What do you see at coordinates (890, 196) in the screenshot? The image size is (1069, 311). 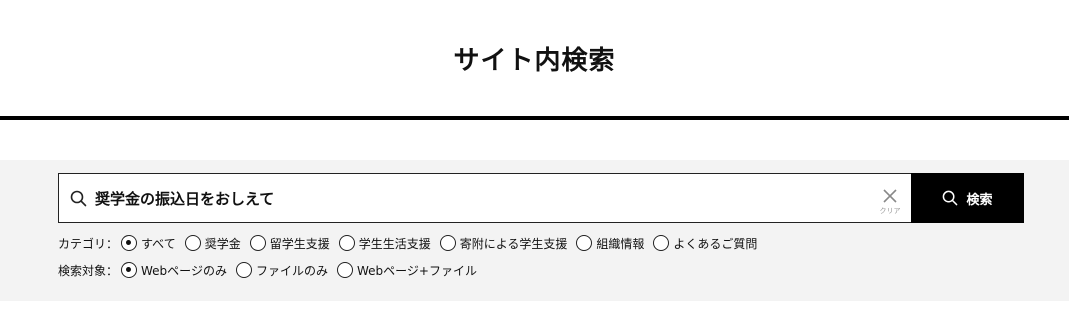 I see `close-icon` at bounding box center [890, 196].